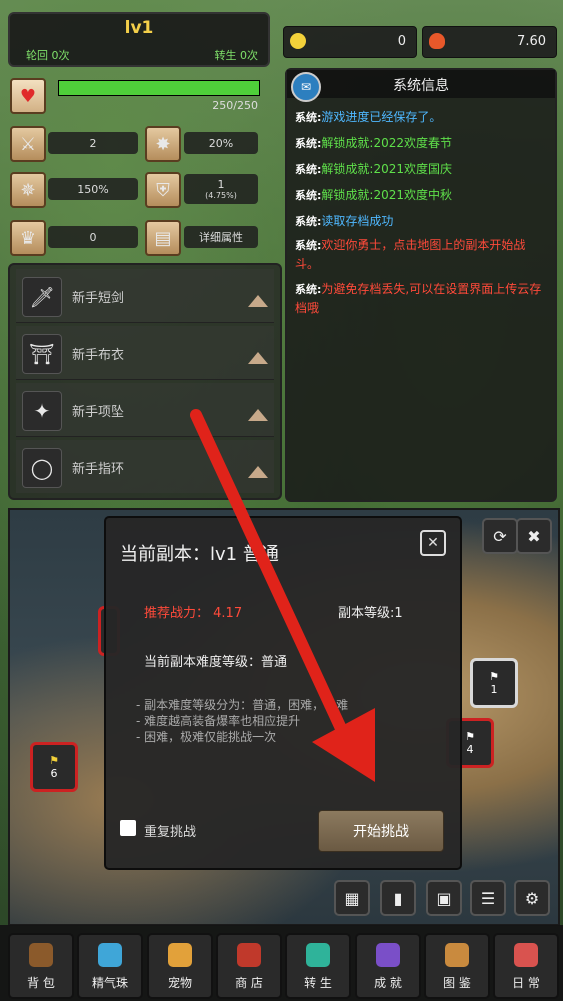 The image size is (563, 1001). I want to click on recommended-power: 推荐战力： 4.17, so click(193, 613).